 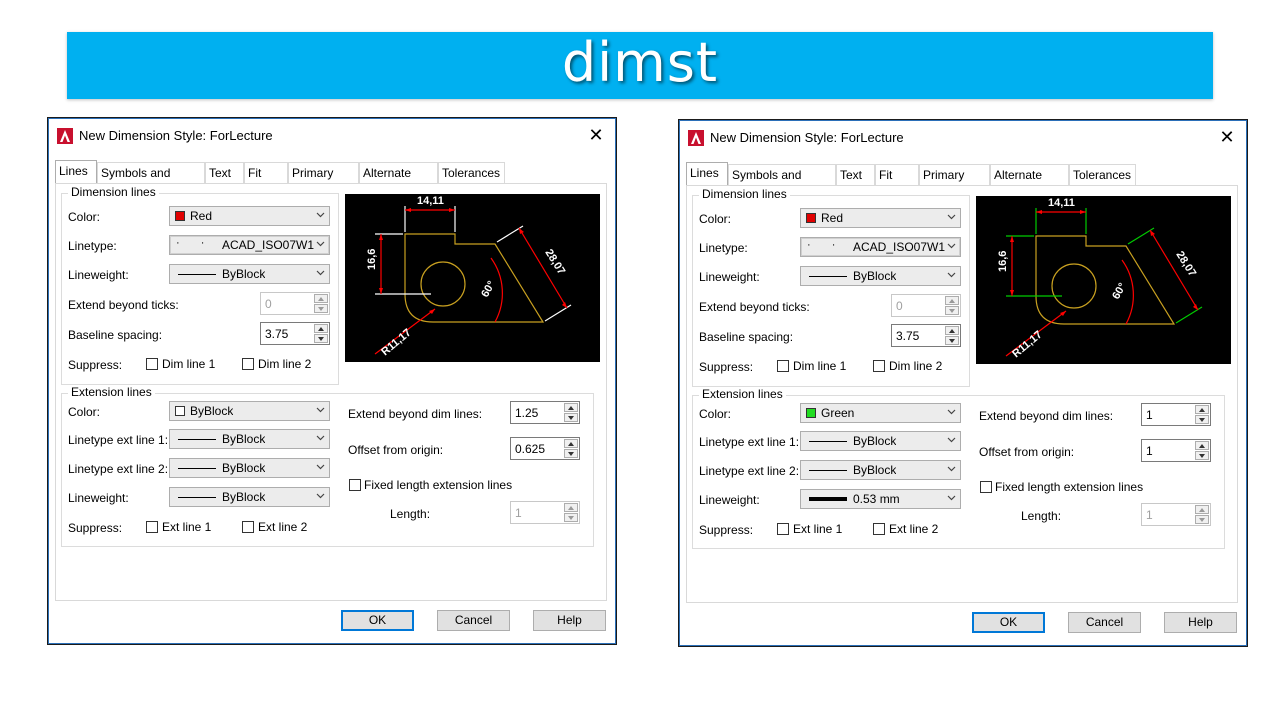 I want to click on preview-hole-circle, so click(x=443, y=284).